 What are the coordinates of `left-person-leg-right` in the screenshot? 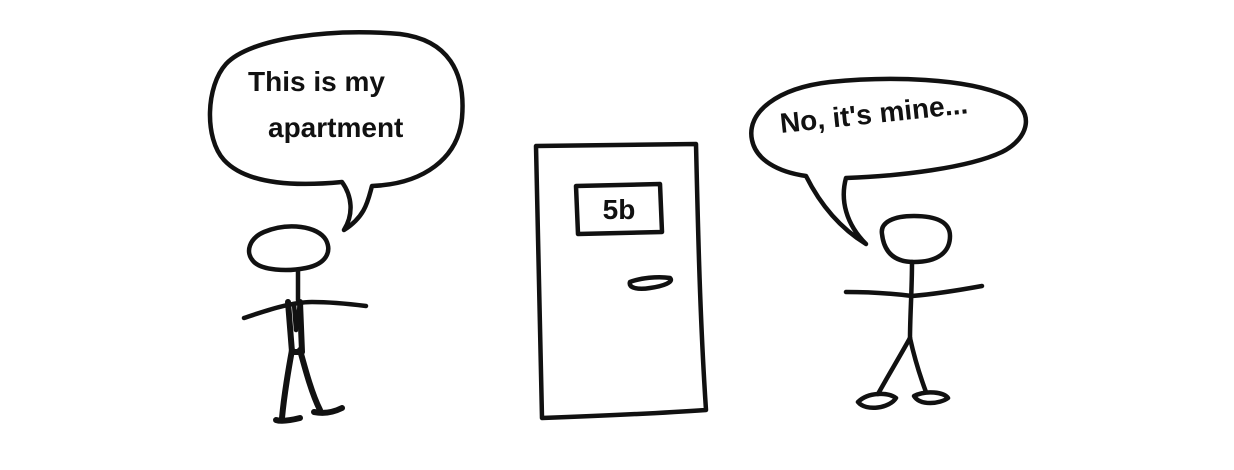 It's located at (310, 380).